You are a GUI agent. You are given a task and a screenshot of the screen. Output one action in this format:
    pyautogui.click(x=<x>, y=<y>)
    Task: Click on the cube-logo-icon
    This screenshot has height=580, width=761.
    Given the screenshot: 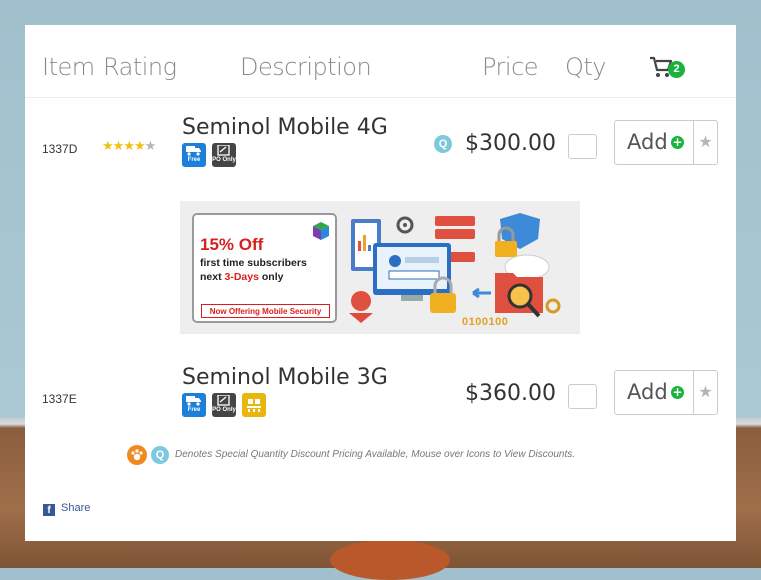 What is the action you would take?
    pyautogui.click(x=321, y=231)
    